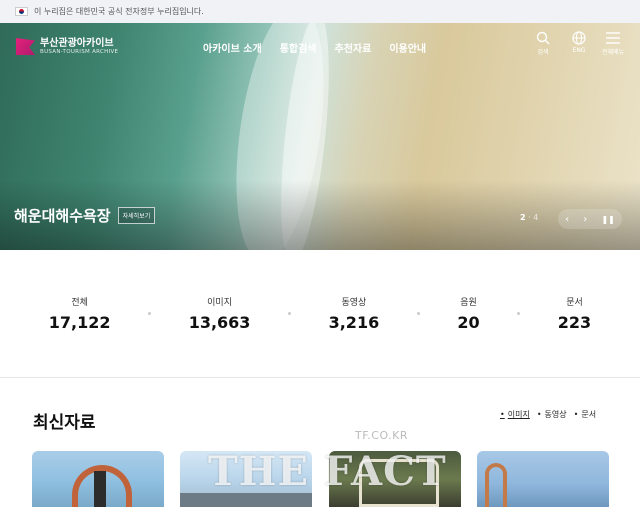 This screenshot has width=640, height=507. What do you see at coordinates (353, 47) in the screenshot?
I see `nav-item-recommended: 추천자료` at bounding box center [353, 47].